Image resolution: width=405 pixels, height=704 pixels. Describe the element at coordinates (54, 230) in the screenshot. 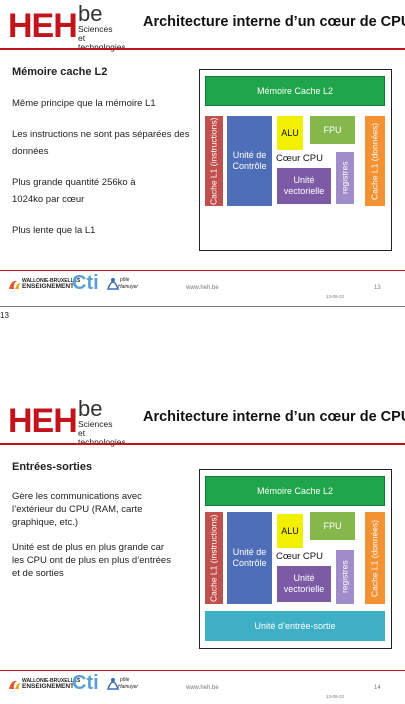

I see `paragraph: Plus lente que la L1` at that location.